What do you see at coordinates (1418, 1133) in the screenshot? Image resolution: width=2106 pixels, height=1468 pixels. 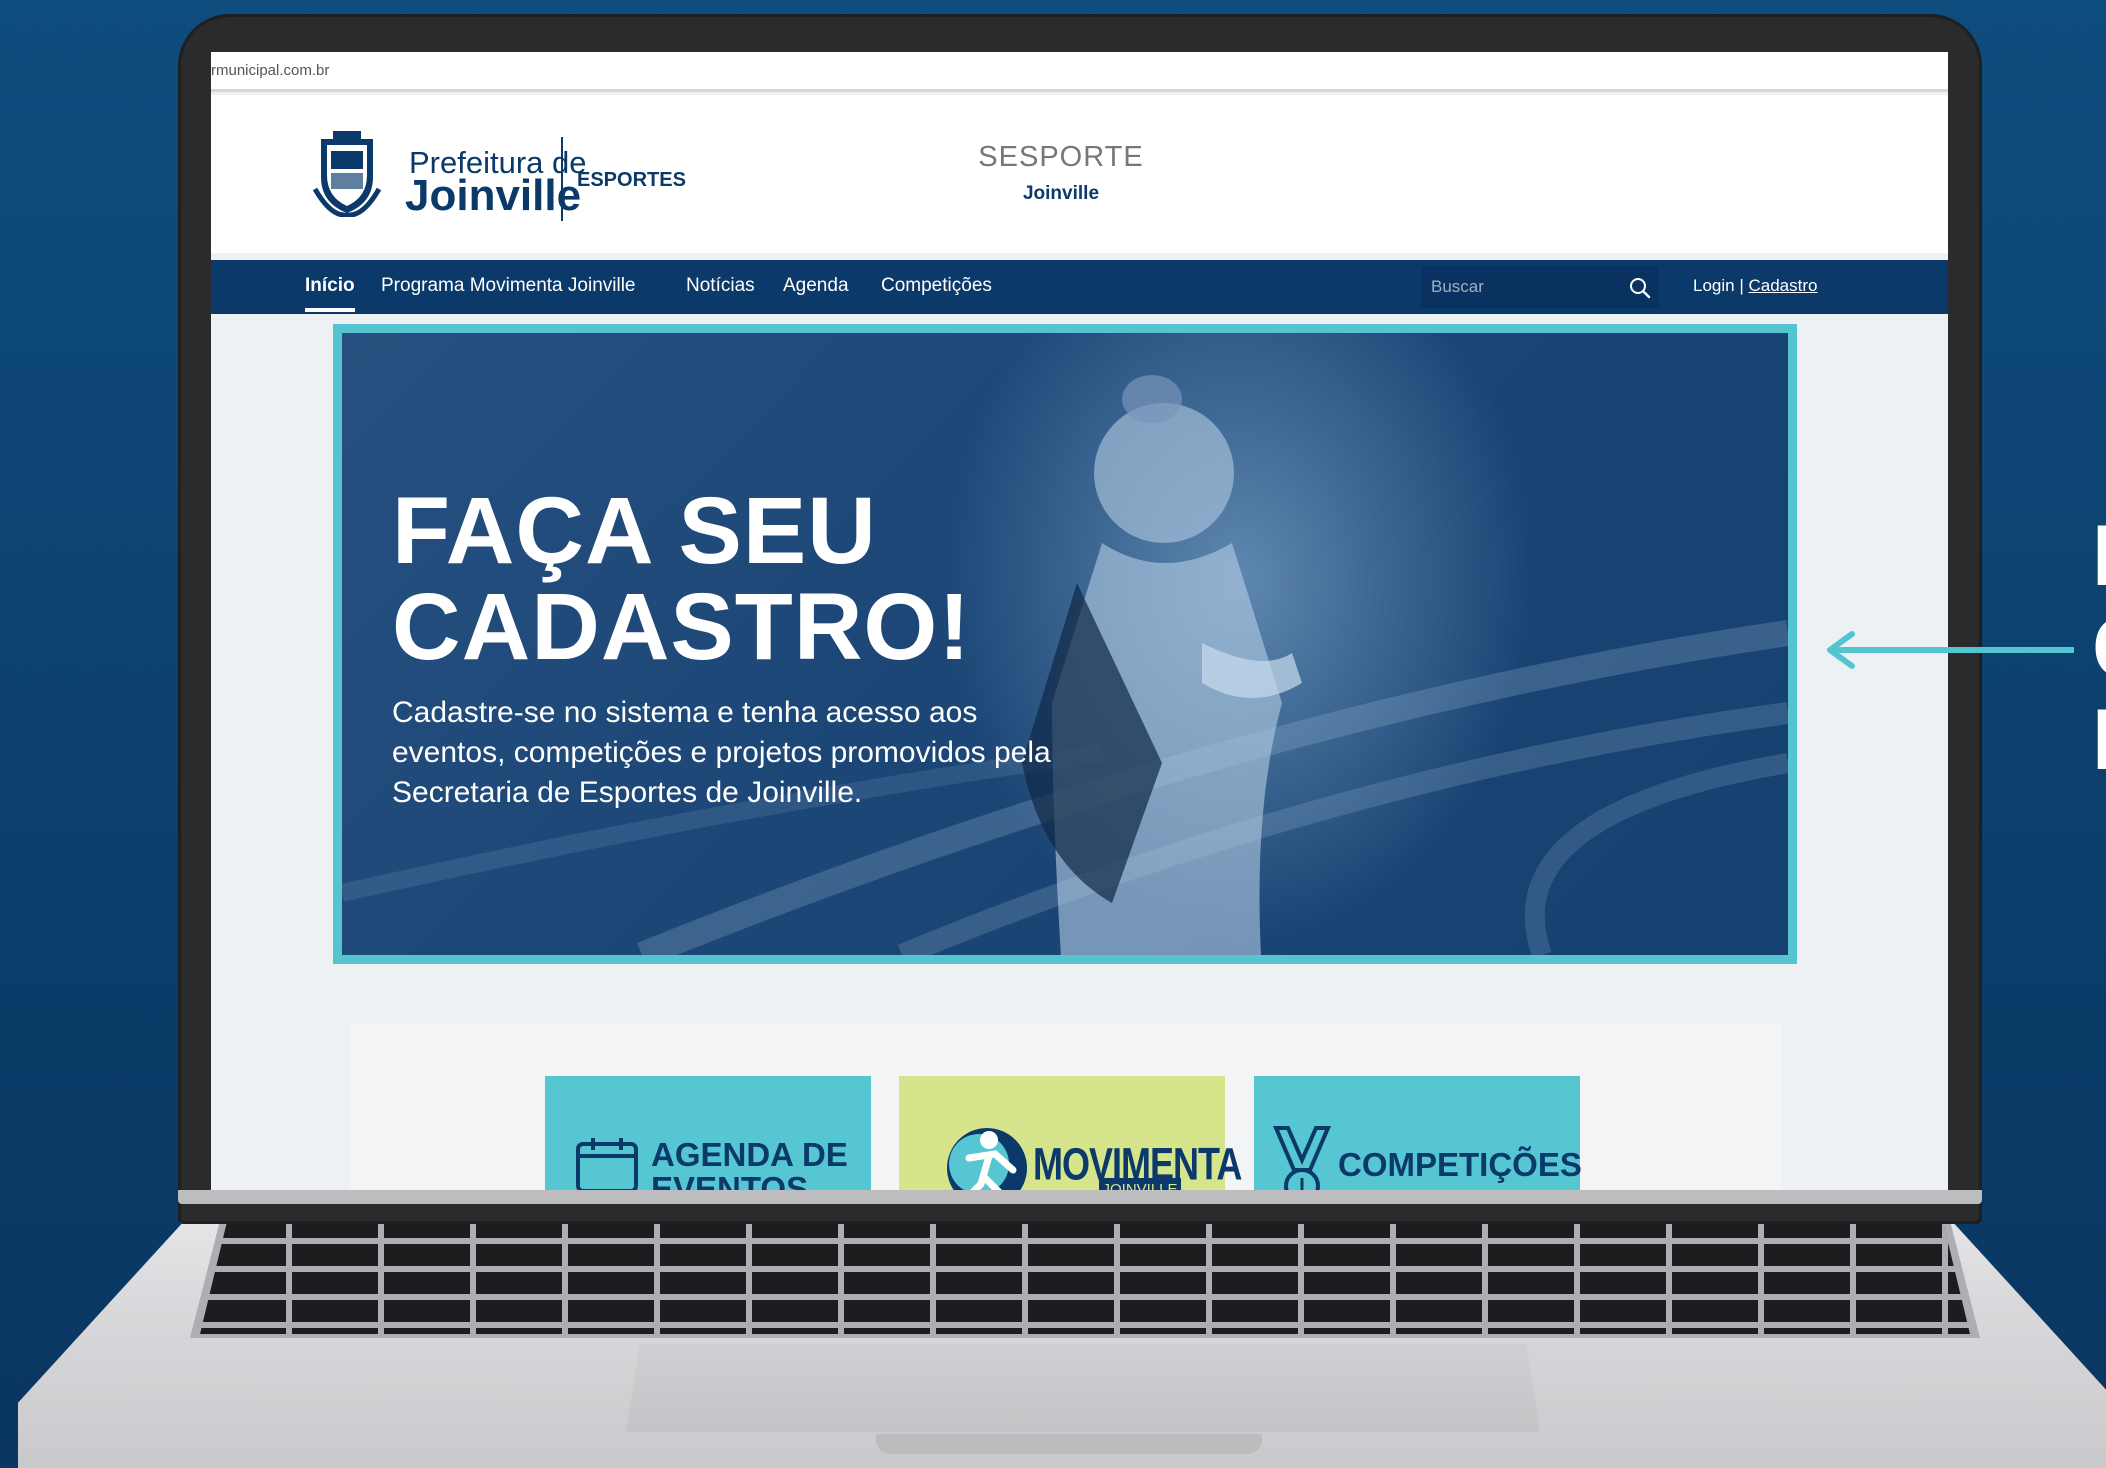 I see `tile-competicoes: COMPETIÇÕES` at bounding box center [1418, 1133].